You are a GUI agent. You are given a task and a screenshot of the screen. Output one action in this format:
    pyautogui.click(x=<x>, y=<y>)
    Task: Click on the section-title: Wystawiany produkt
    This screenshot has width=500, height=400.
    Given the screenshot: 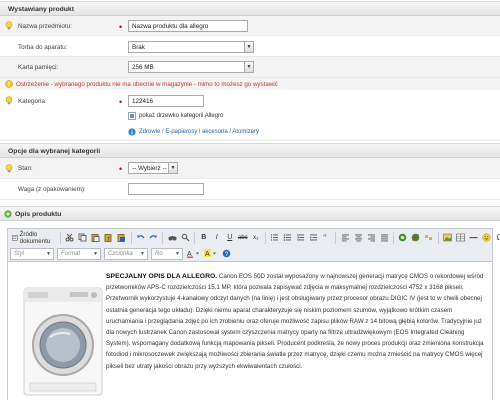 What is the action you would take?
    pyautogui.click(x=41, y=9)
    